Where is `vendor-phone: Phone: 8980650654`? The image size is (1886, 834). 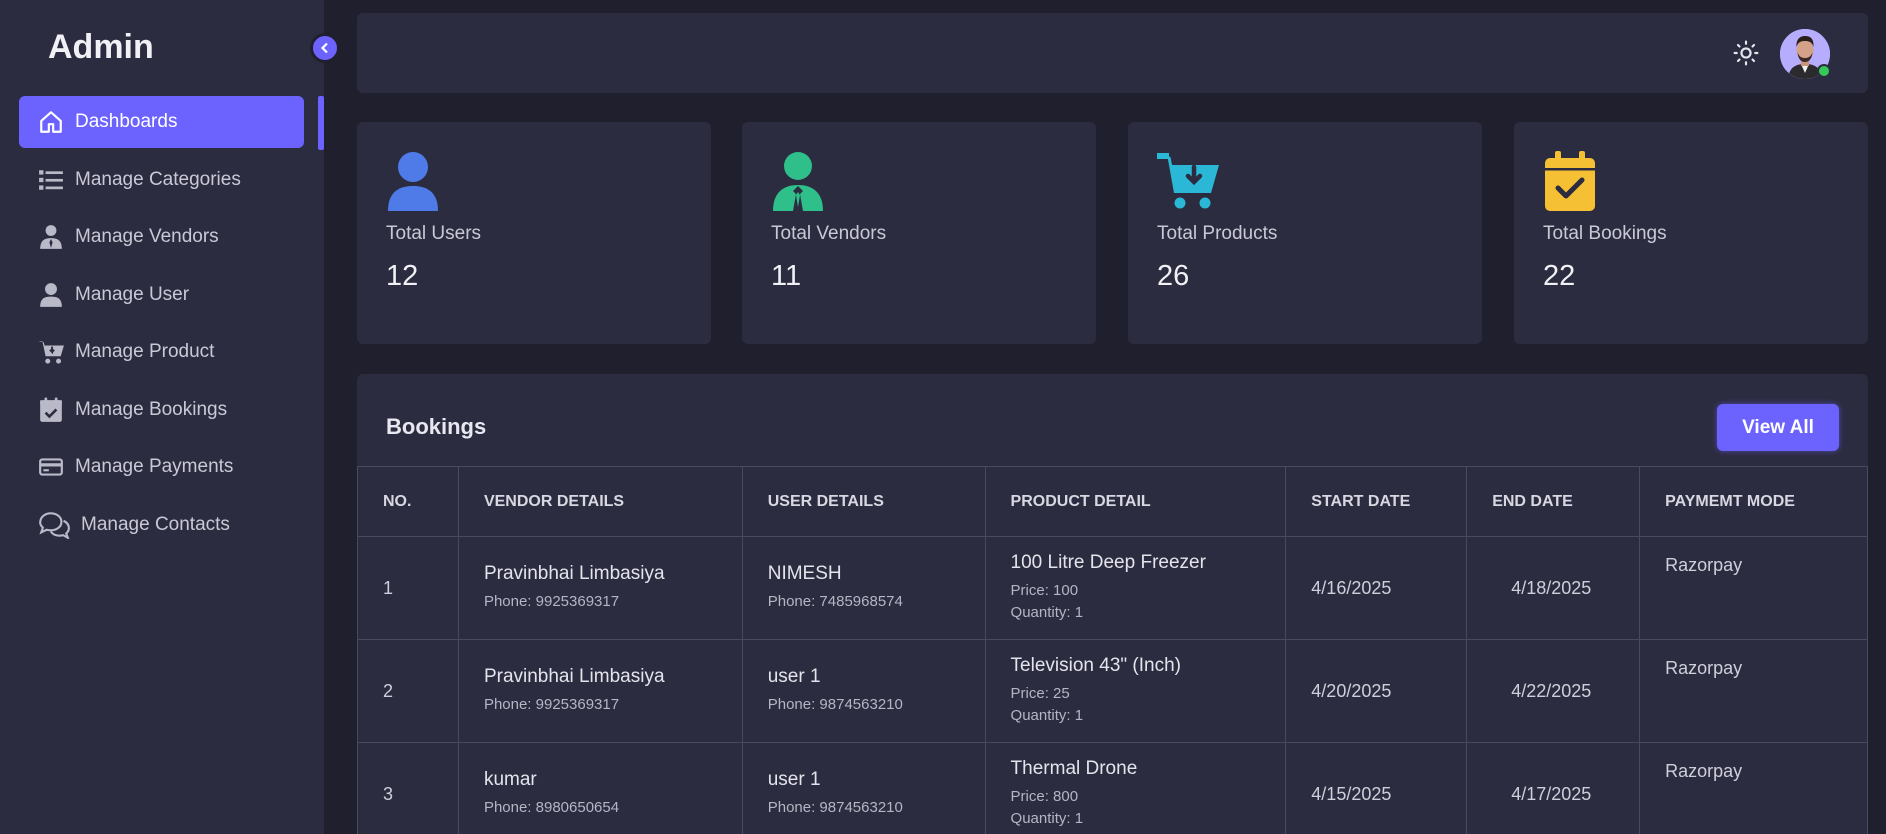 vendor-phone: Phone: 8980650654 is located at coordinates (551, 807).